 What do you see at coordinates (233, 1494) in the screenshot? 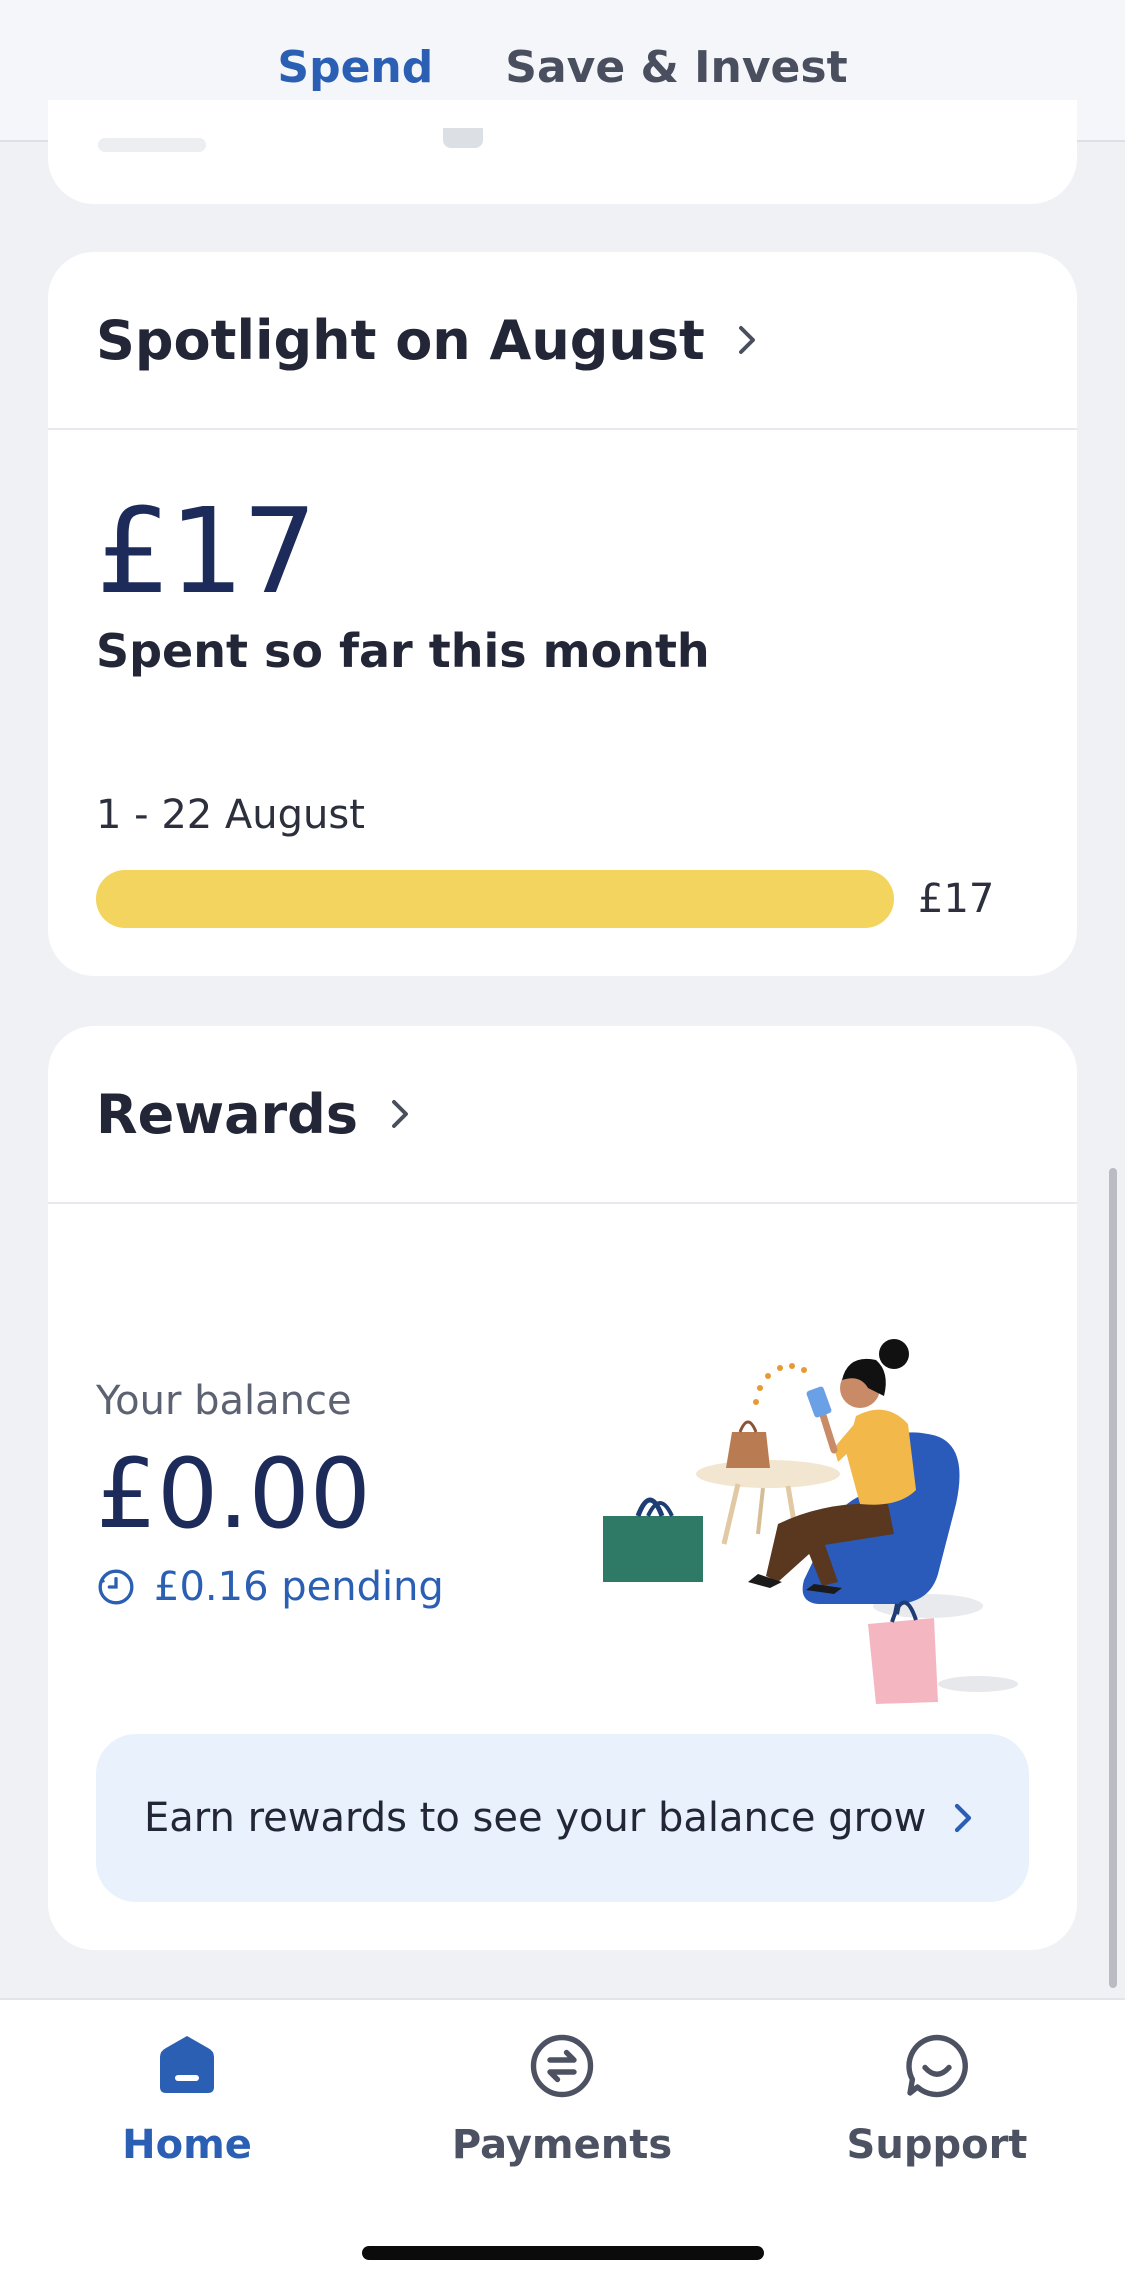
I see `balance-amount: £0.00` at bounding box center [233, 1494].